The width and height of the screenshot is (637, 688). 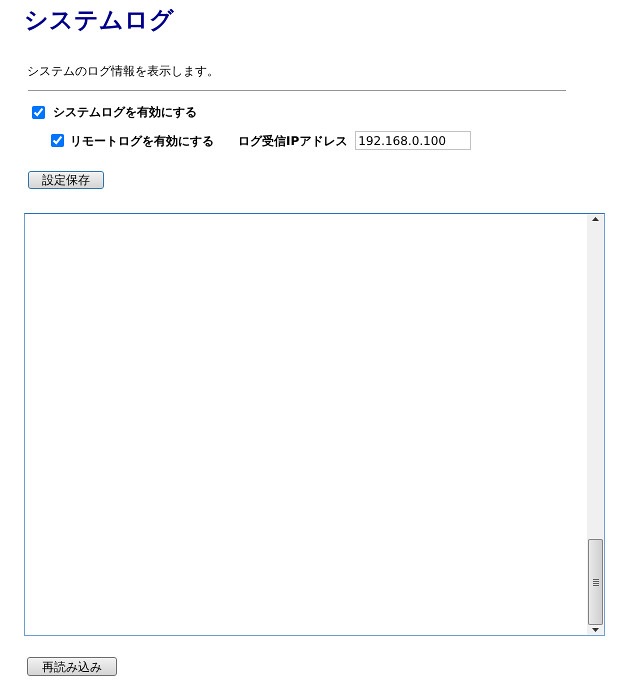 What do you see at coordinates (57, 140) in the screenshot?
I see `remote-log-checkbox` at bounding box center [57, 140].